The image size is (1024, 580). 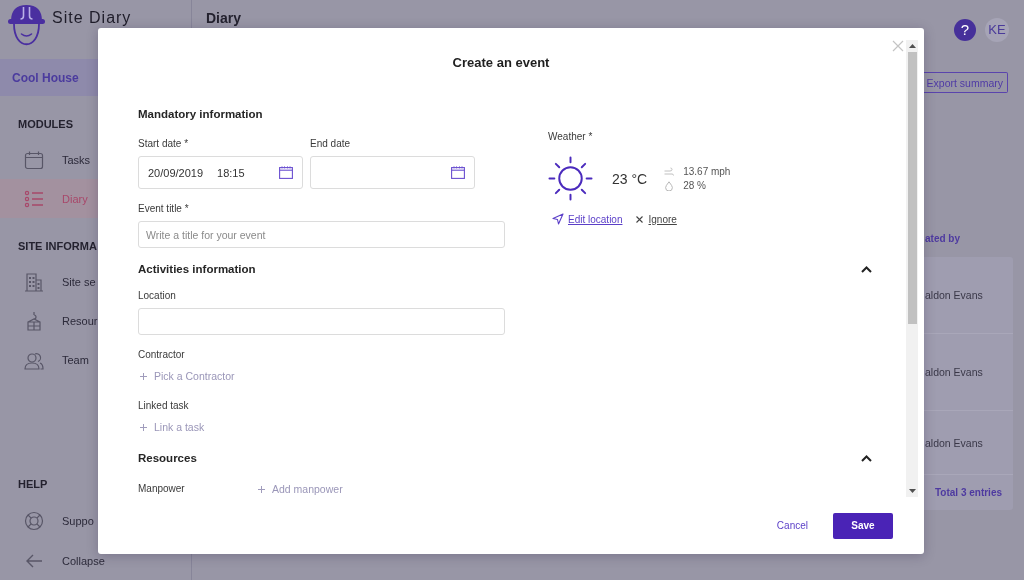 What do you see at coordinates (95, 561) in the screenshot?
I see `collapse-button: Collapse` at bounding box center [95, 561].